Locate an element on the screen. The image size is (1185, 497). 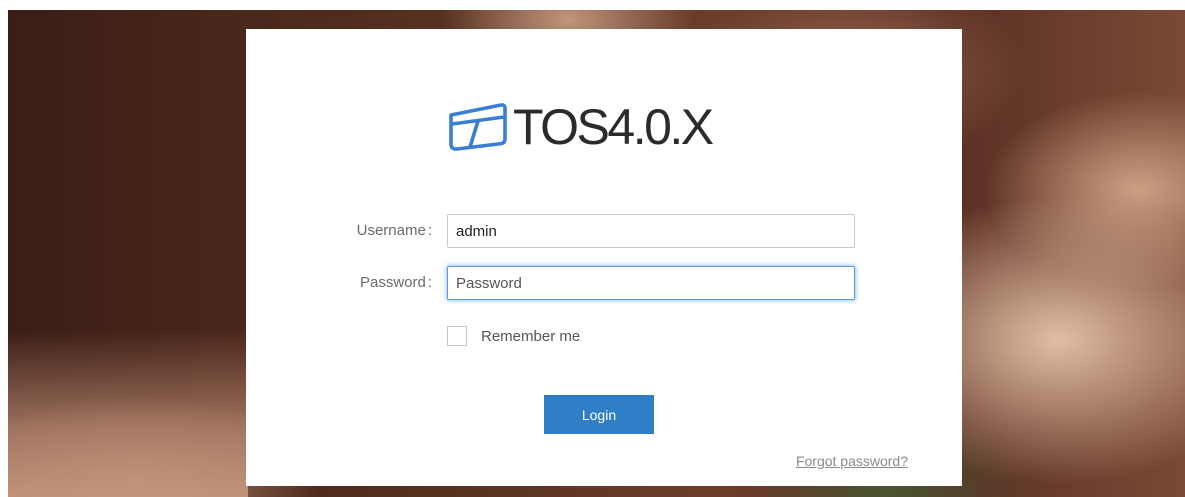
login-button: Login is located at coordinates (599, 414).